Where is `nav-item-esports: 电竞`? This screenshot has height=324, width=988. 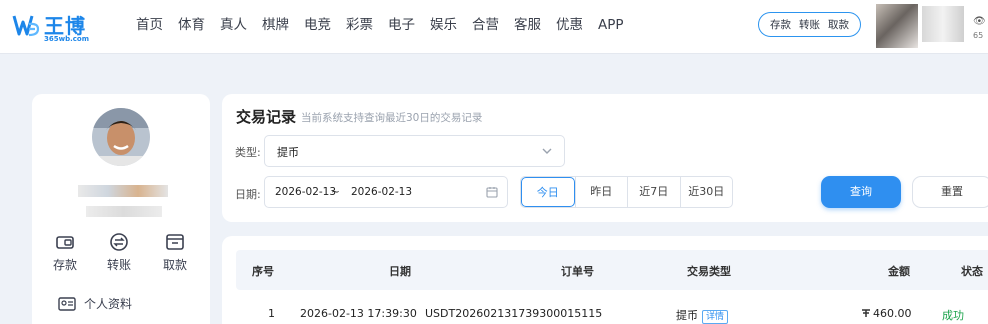
nav-item-esports: 电竞 is located at coordinates (317, 26).